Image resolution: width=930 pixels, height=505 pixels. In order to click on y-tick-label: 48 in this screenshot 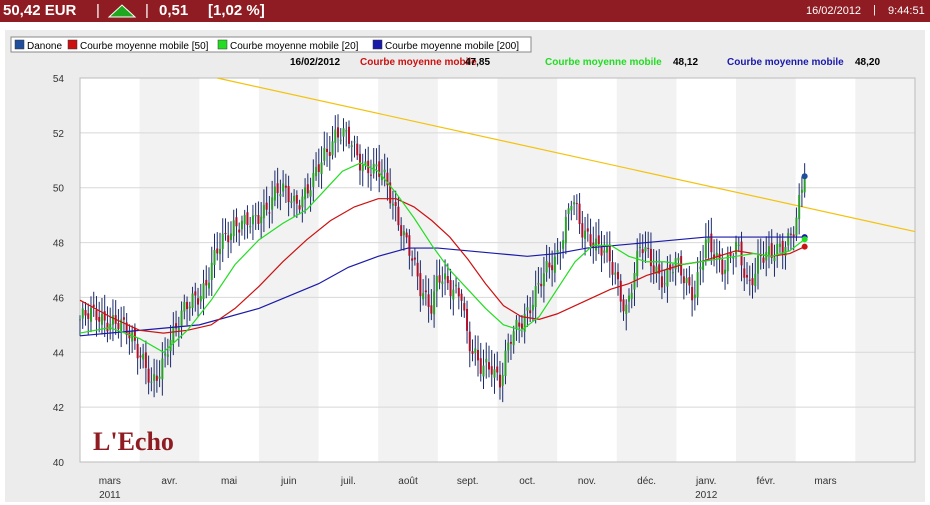, I will do `click(59, 244)`.